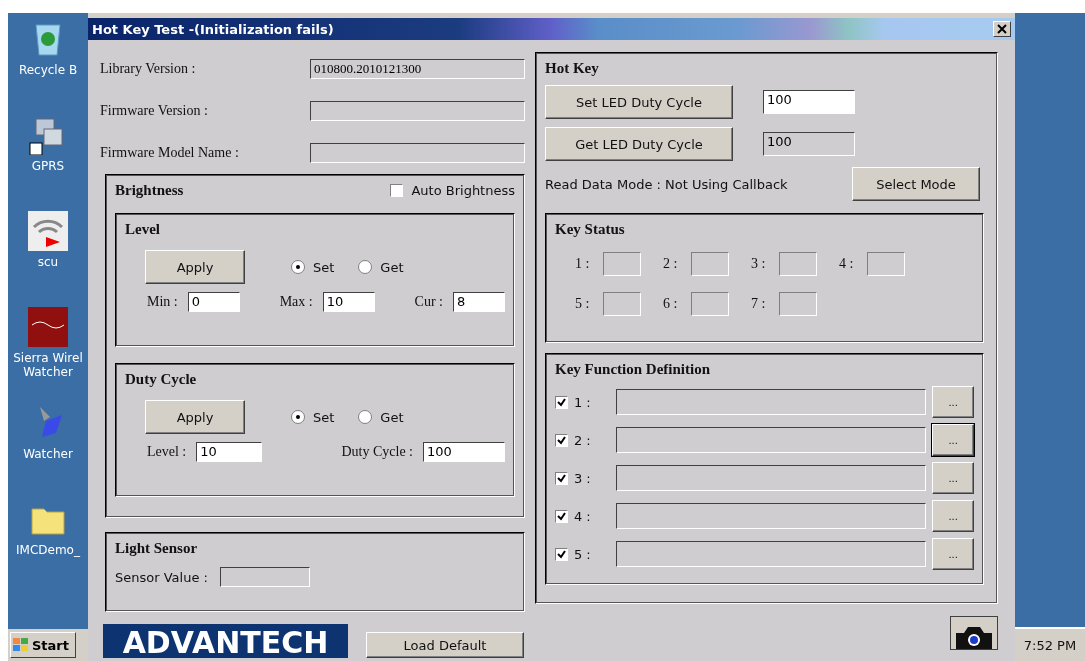 This screenshot has height=661, width=1085. Describe the element at coordinates (48, 327) in the screenshot. I see `modem-icon` at that location.